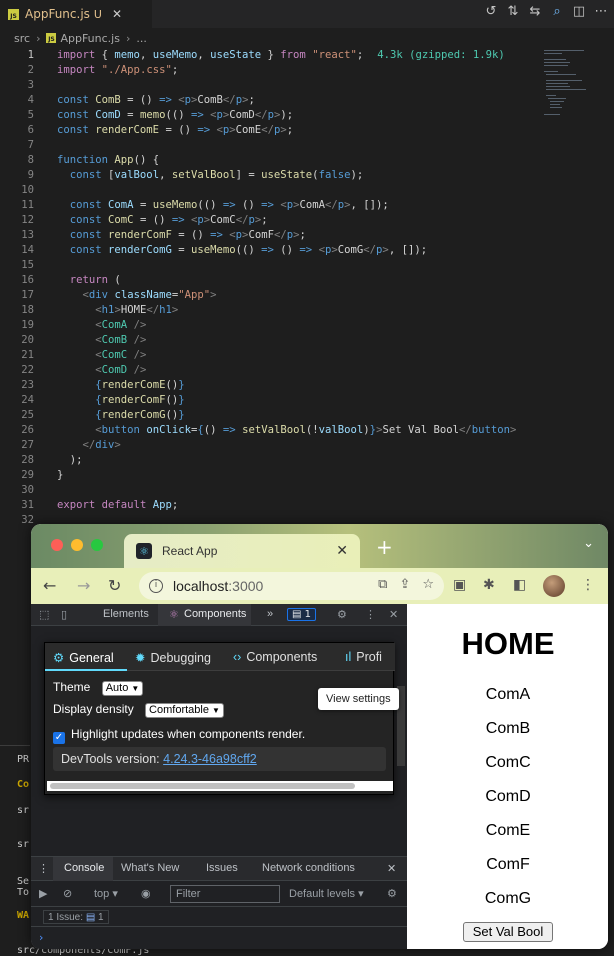  I want to click on forward-arrow-icon: →, so click(83, 585).